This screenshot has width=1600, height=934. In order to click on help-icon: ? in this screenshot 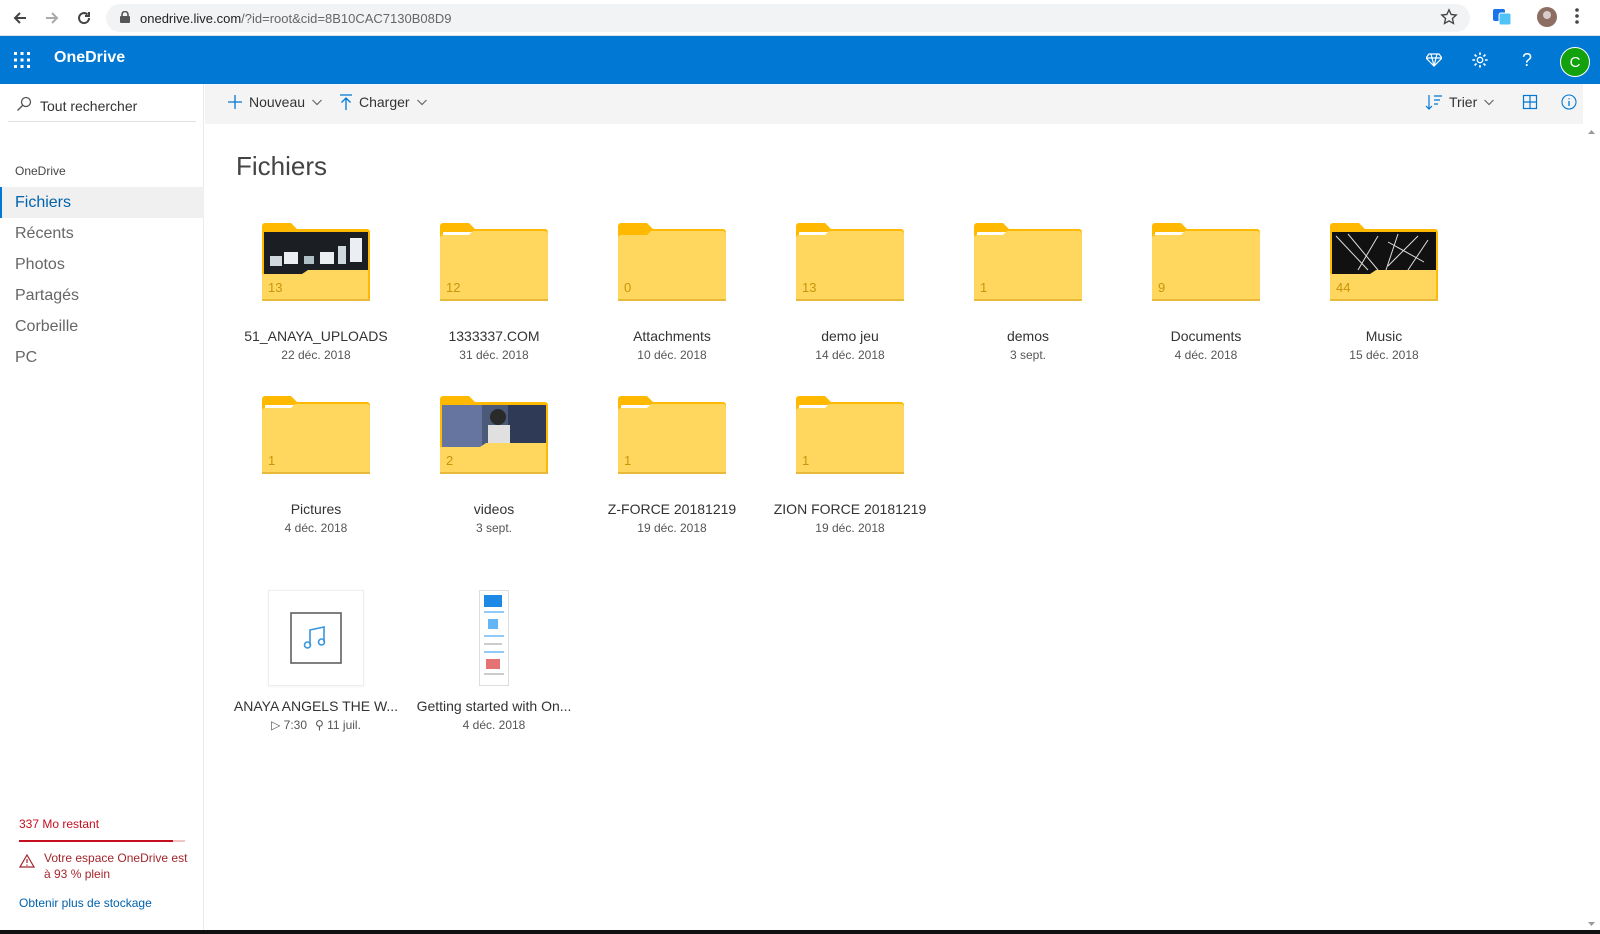, I will do `click(1527, 60)`.